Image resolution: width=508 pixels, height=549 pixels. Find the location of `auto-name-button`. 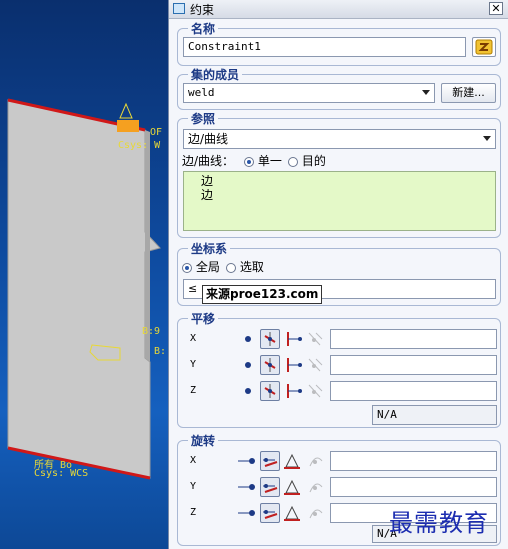

auto-name-button is located at coordinates (484, 47).